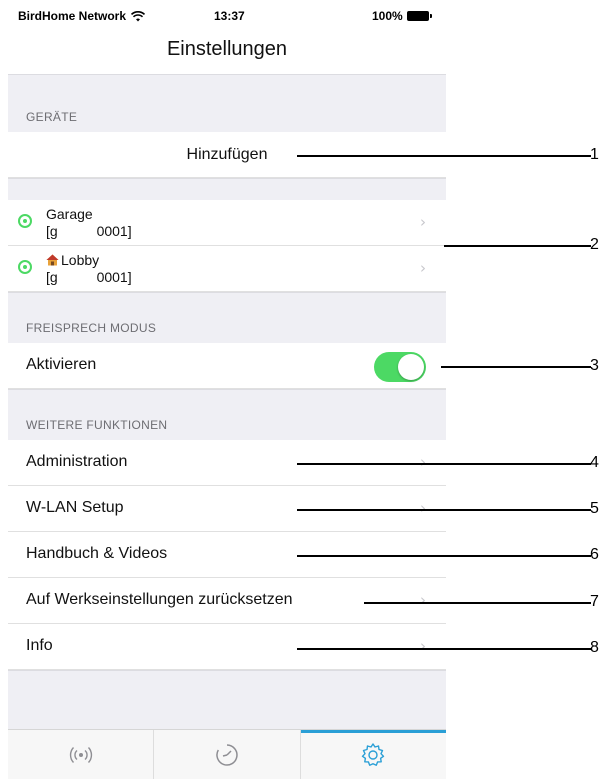 The width and height of the screenshot is (605, 779). I want to click on house-icon, so click(52, 260).